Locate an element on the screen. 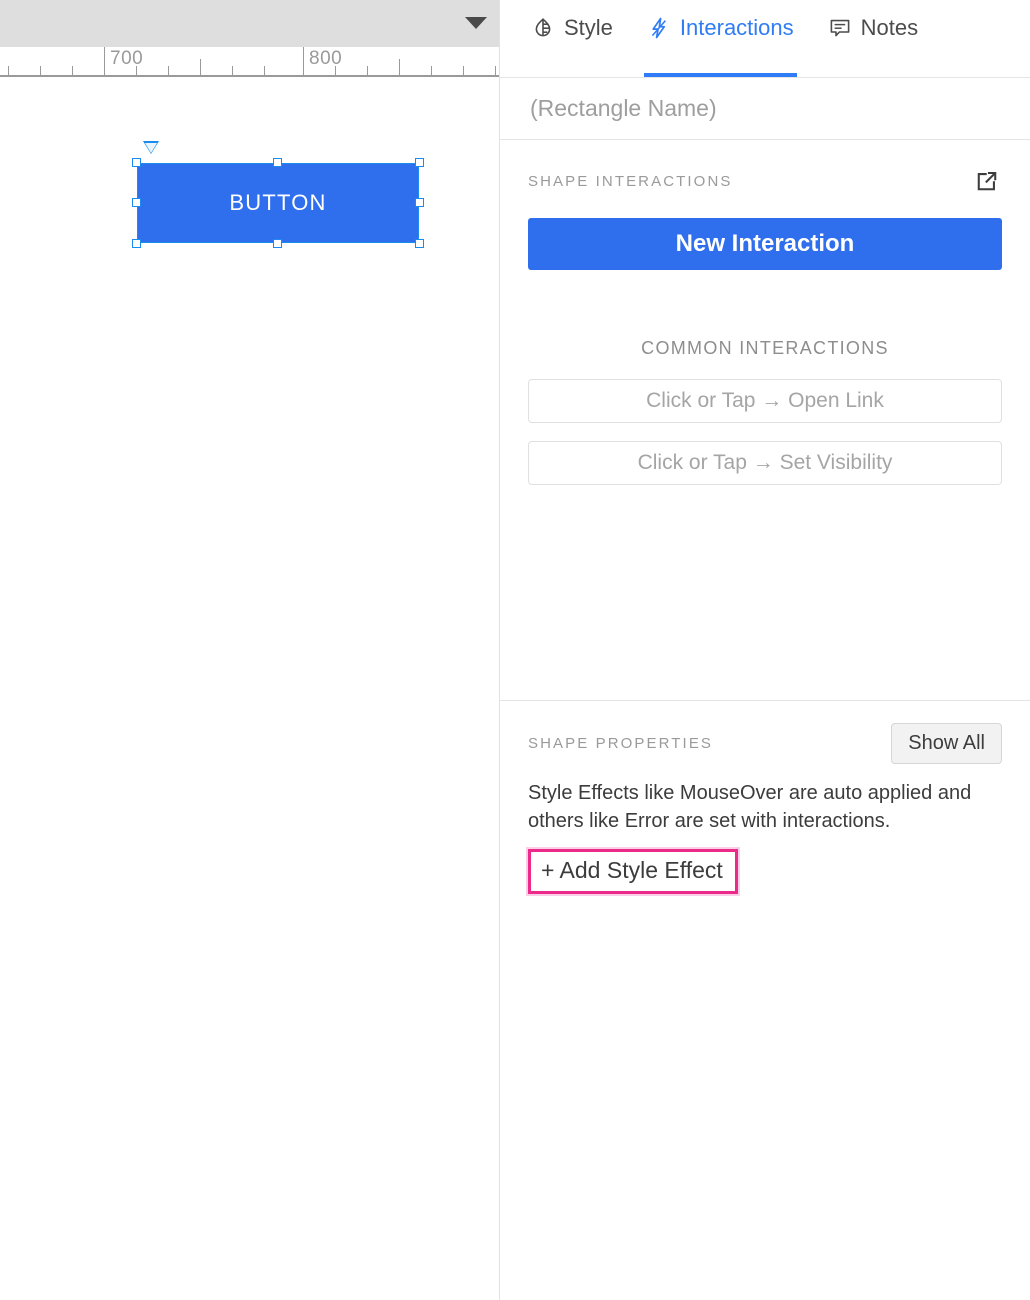 The height and width of the screenshot is (1300, 1030). tab-interactions: Interactions is located at coordinates (720, 38).